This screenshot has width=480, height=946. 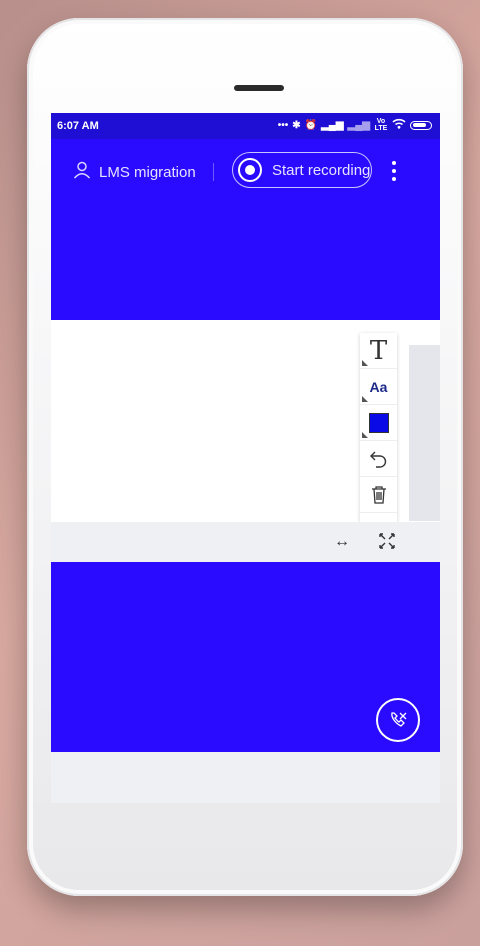 I want to click on bottom-area, so click(x=245, y=777).